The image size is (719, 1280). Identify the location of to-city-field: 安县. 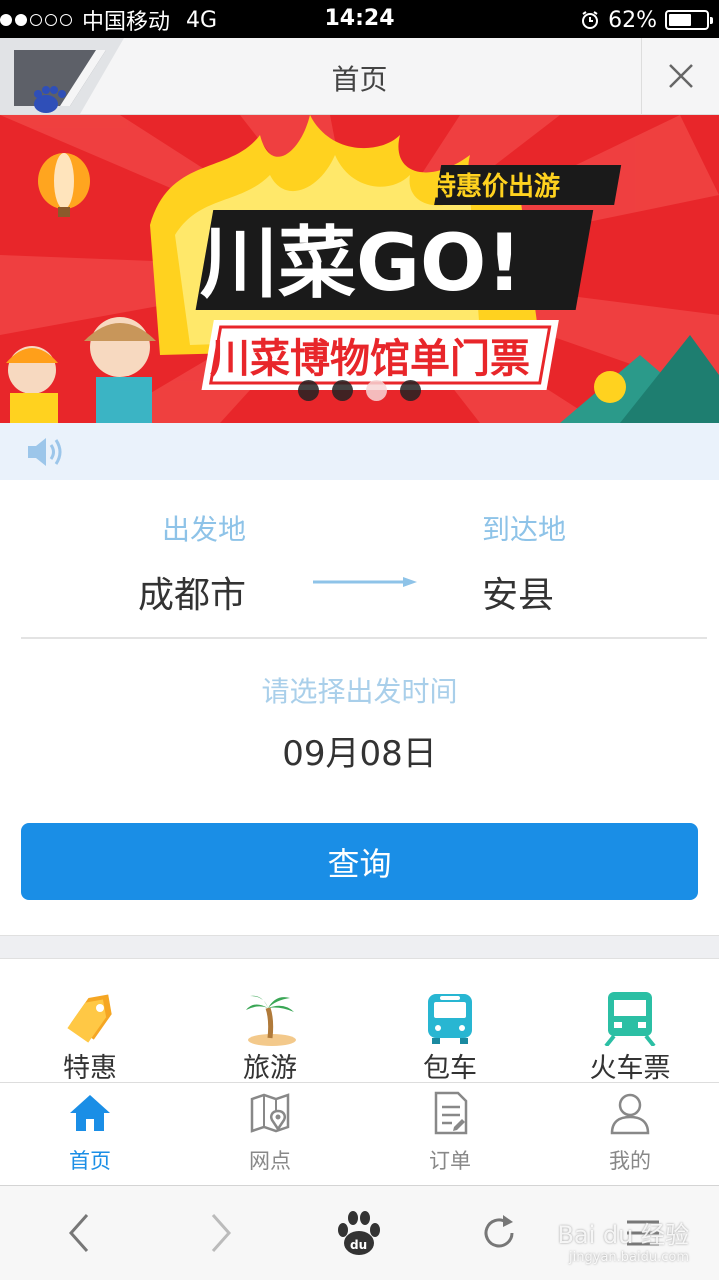
(518, 592).